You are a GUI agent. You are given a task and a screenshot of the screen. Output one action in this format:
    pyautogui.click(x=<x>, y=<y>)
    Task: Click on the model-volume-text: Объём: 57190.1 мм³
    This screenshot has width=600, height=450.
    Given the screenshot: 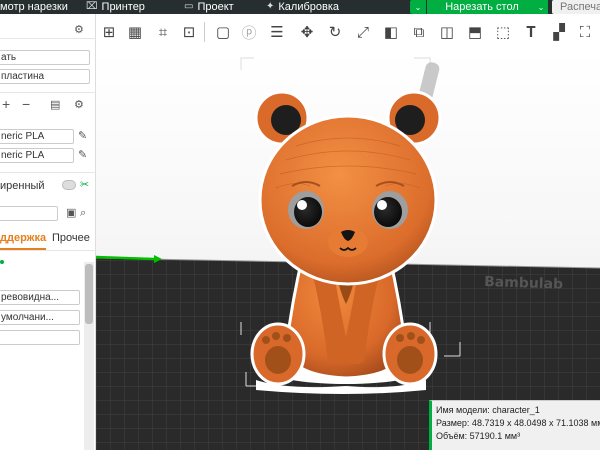 What is the action you would take?
    pyautogui.click(x=478, y=436)
    